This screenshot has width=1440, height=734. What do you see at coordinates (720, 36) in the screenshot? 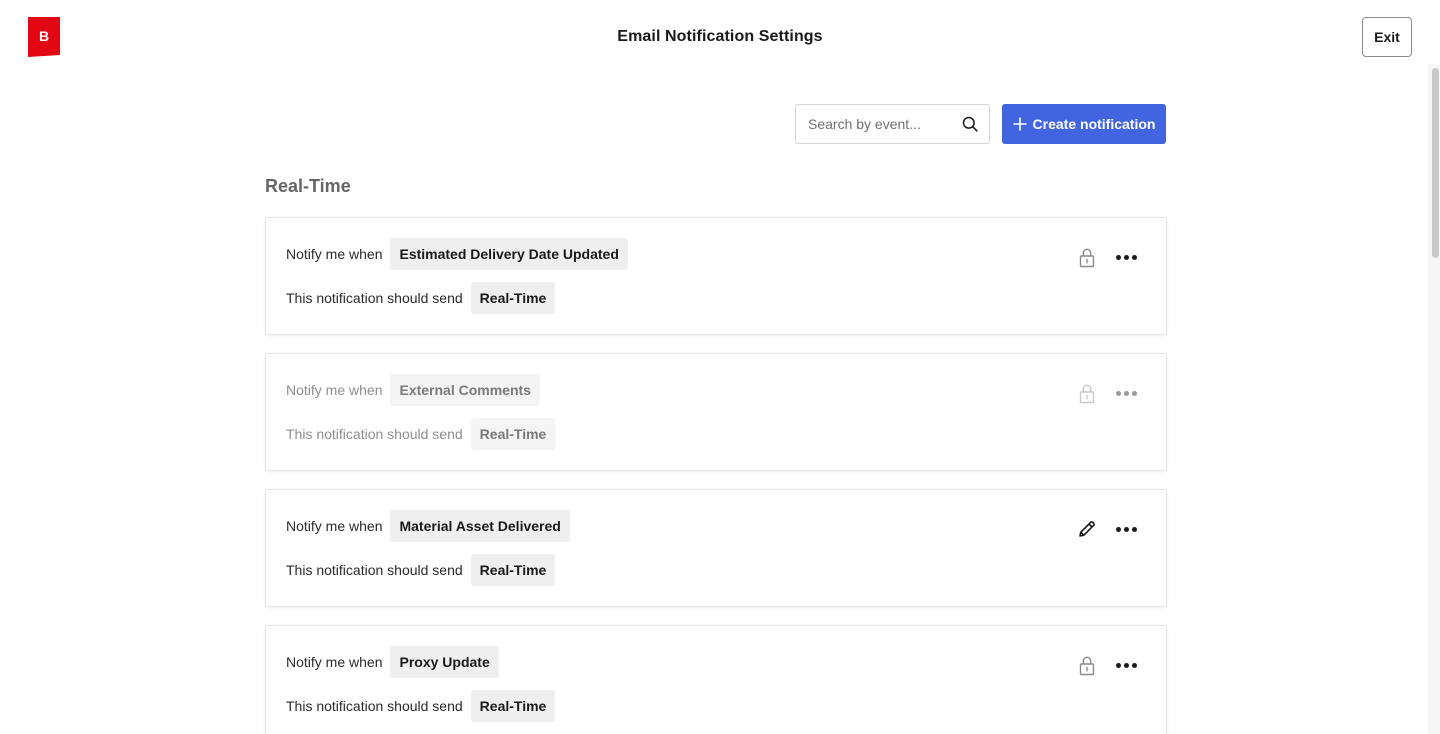
I see `page-title: Email Notification Settings` at bounding box center [720, 36].